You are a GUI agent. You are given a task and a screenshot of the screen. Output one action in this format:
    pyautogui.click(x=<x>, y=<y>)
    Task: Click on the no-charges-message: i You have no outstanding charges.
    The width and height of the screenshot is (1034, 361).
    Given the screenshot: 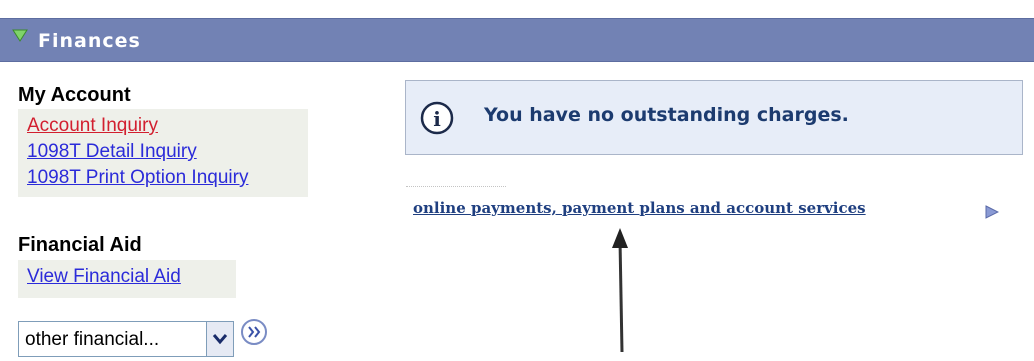 What is the action you would take?
    pyautogui.click(x=714, y=117)
    